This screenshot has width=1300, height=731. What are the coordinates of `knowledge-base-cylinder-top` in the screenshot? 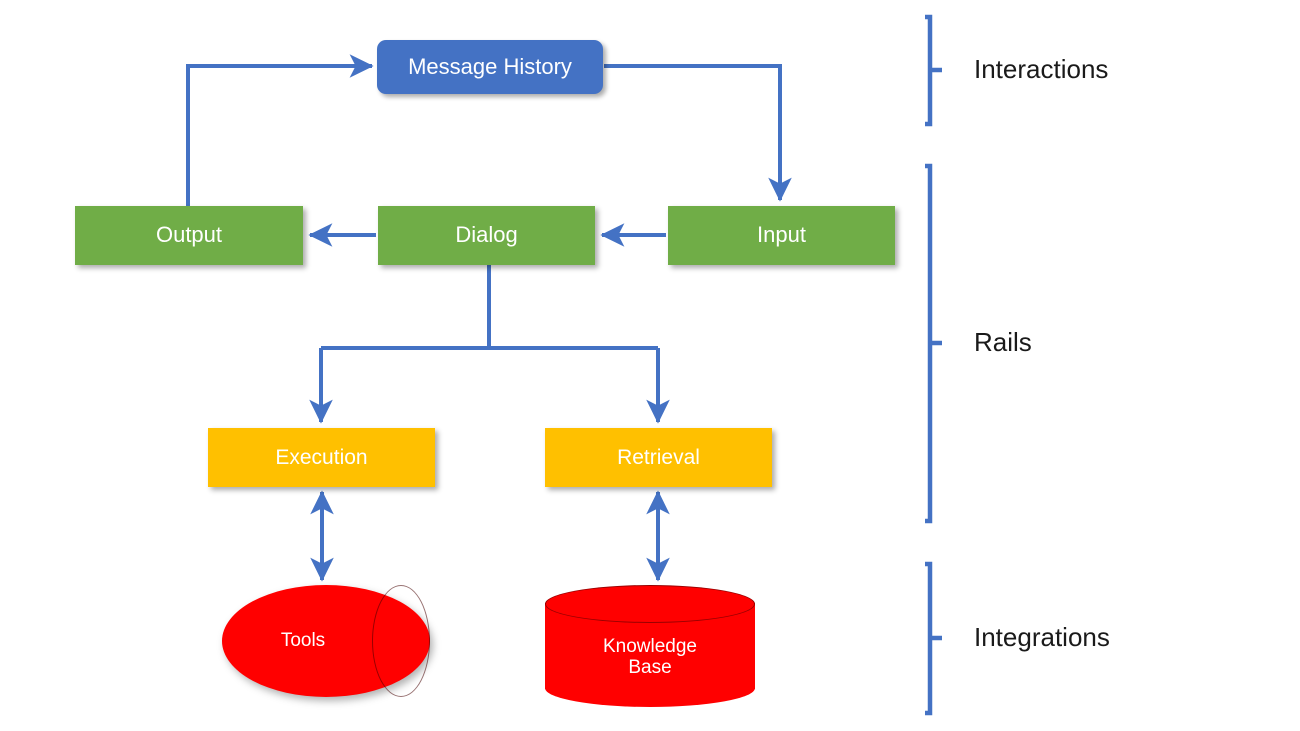 It's located at (650, 604).